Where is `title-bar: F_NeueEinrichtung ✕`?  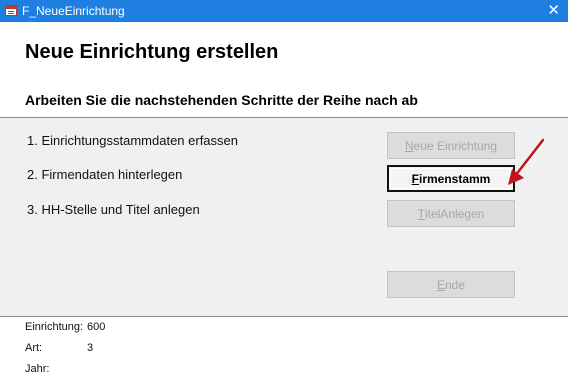
title-bar: F_NeueEinrichtung ✕ is located at coordinates (284, 11).